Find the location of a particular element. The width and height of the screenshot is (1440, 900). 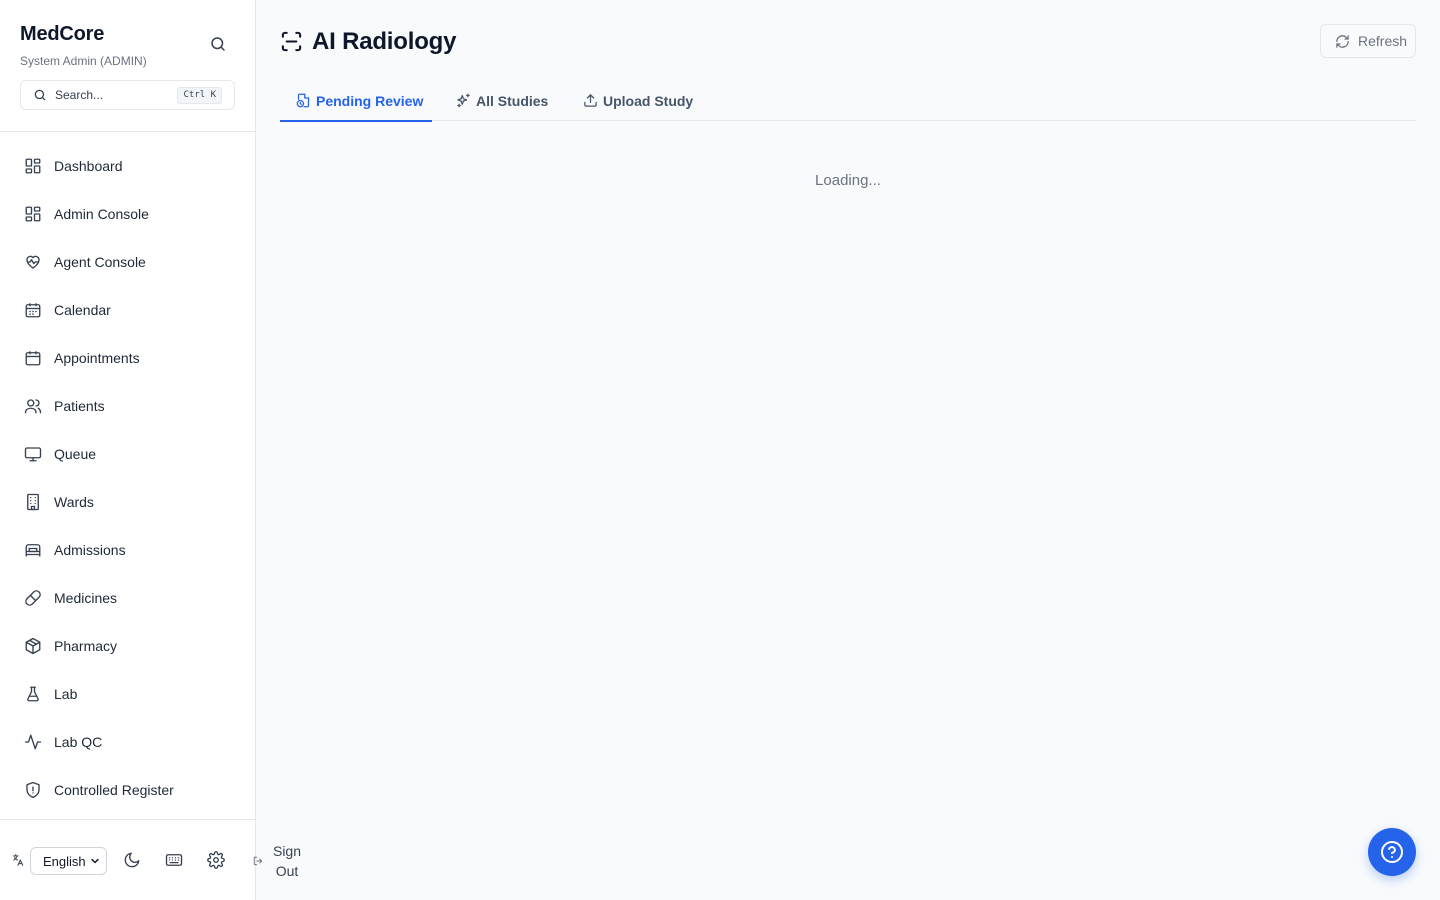

pill-icon is located at coordinates (33, 598).